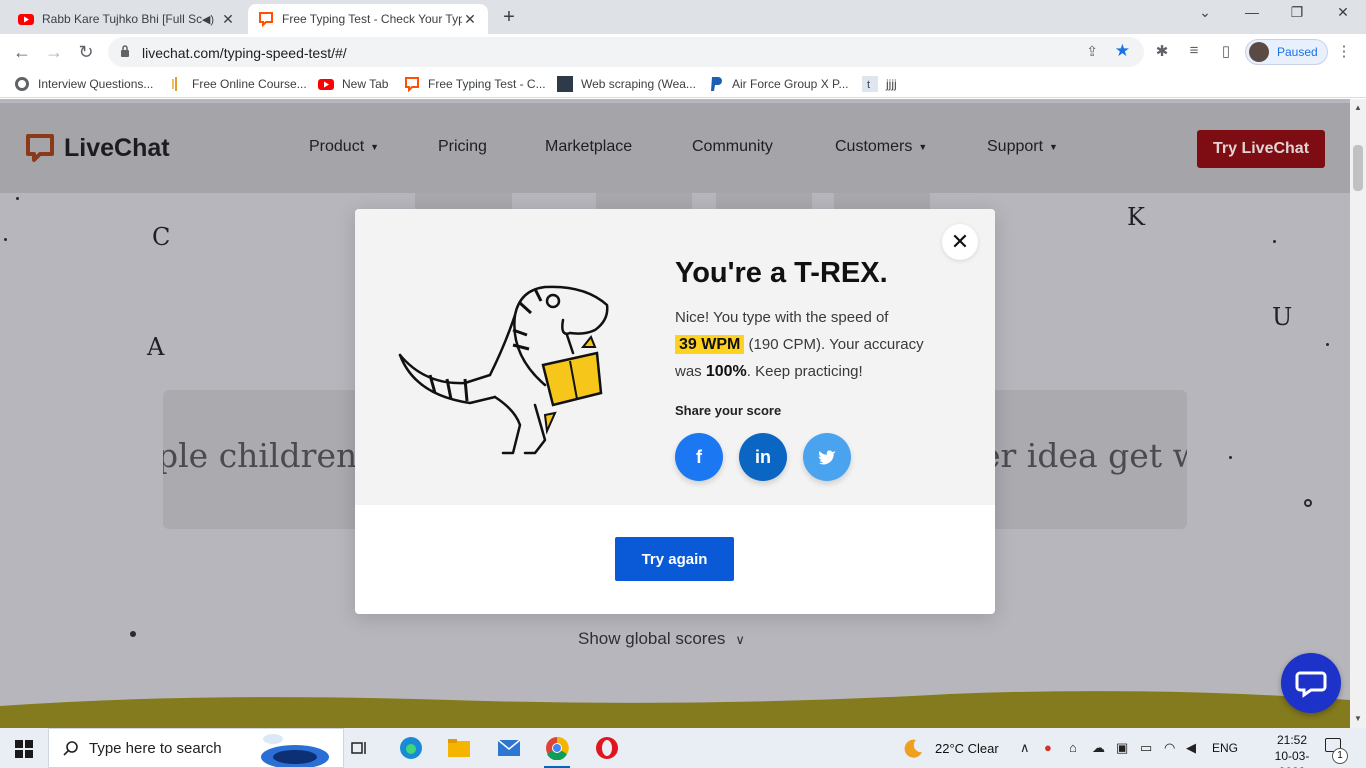 This screenshot has height=768, width=1366. Describe the element at coordinates (1343, 12) in the screenshot. I see `close-window-button: ✕` at that location.